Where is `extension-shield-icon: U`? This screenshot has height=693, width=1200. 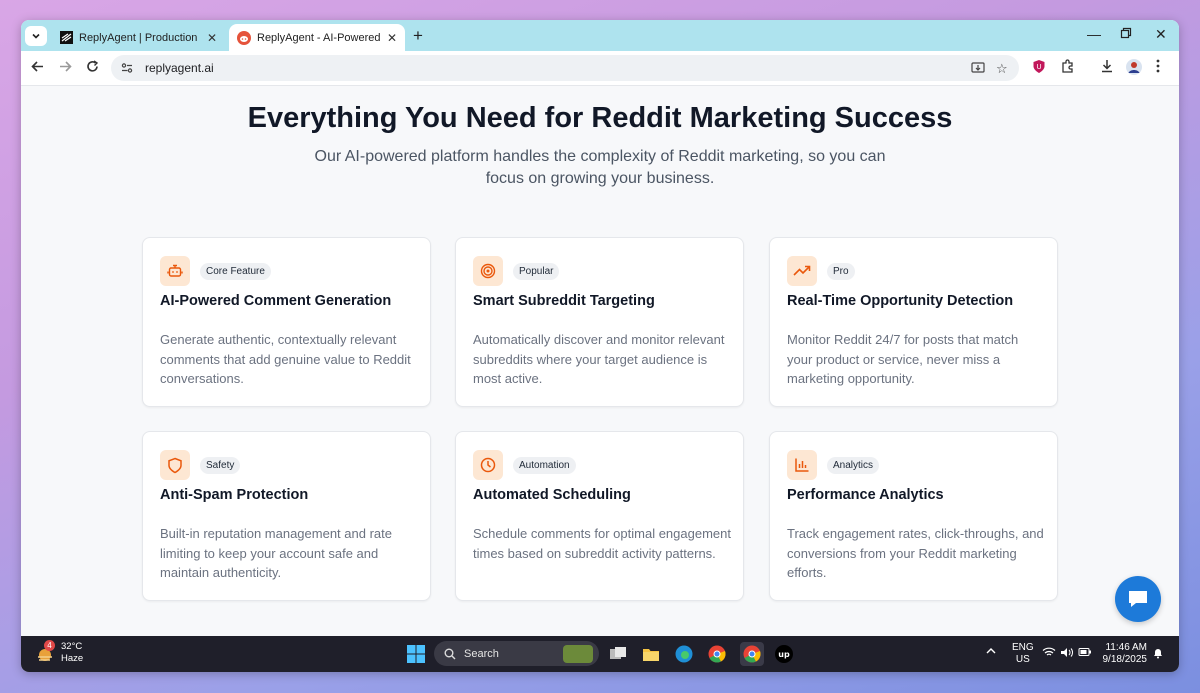
extension-shield-icon: U is located at coordinates (1039, 68).